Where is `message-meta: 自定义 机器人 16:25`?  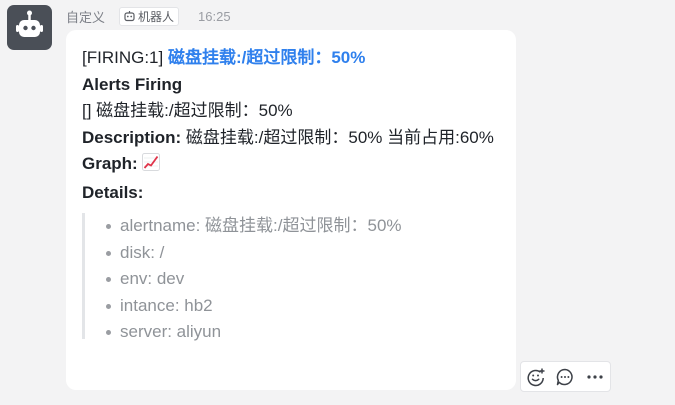 message-meta: 自定义 机器人 16:25 is located at coordinates (148, 16).